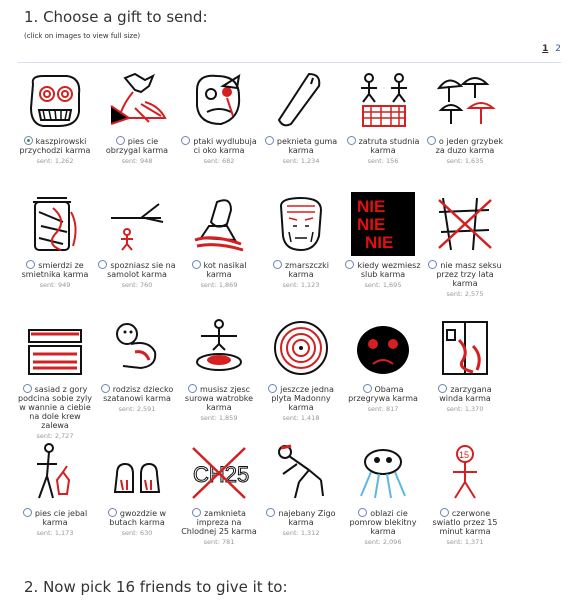 The height and width of the screenshot is (600, 569). Describe the element at coordinates (465, 100) in the screenshot. I see `mushrooms-icon` at that location.